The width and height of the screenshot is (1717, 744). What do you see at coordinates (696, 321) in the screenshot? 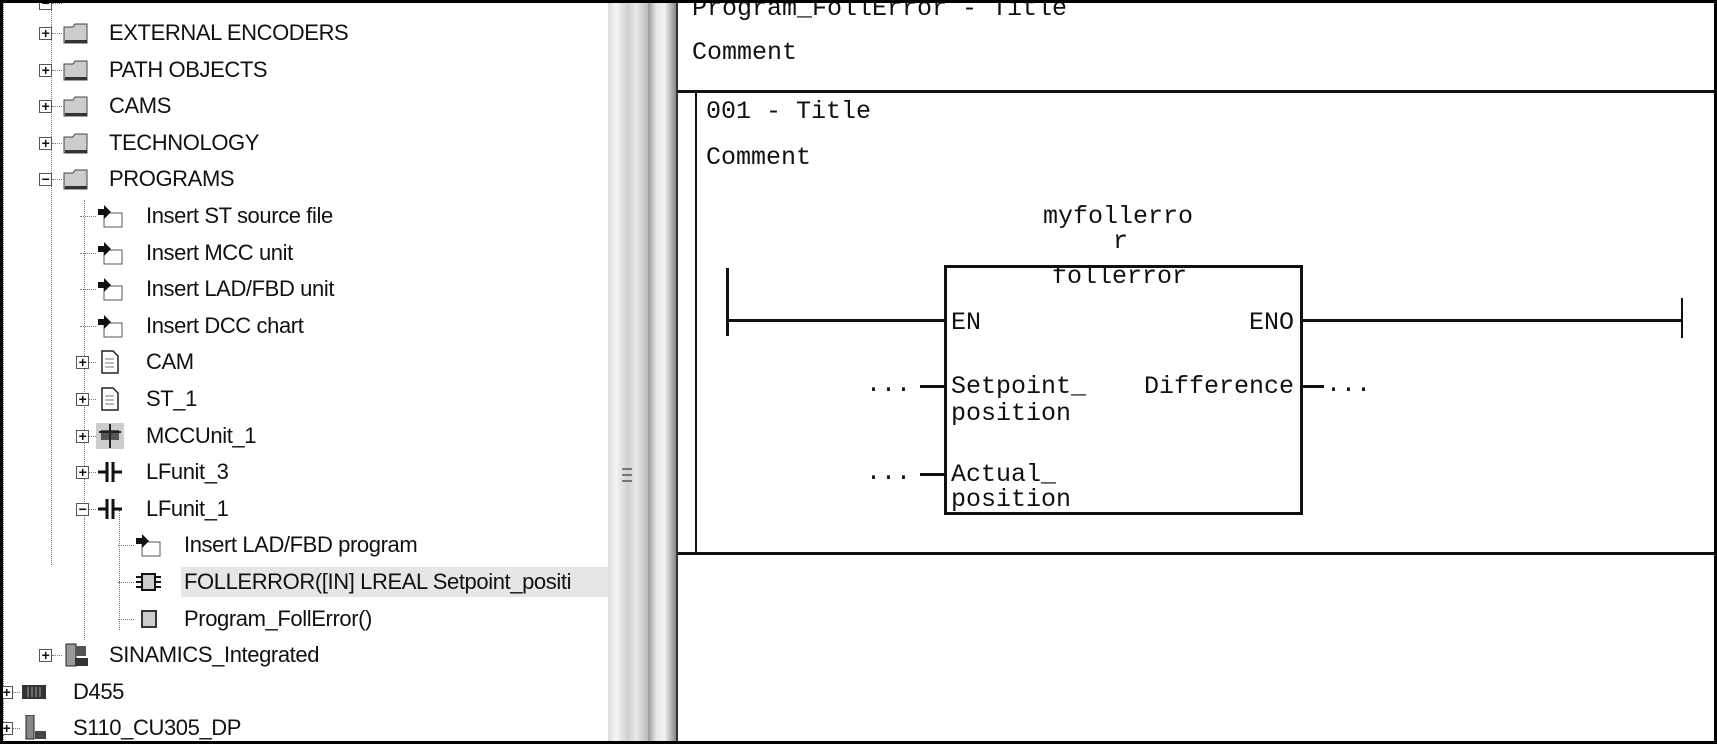
I see `network-left-border` at bounding box center [696, 321].